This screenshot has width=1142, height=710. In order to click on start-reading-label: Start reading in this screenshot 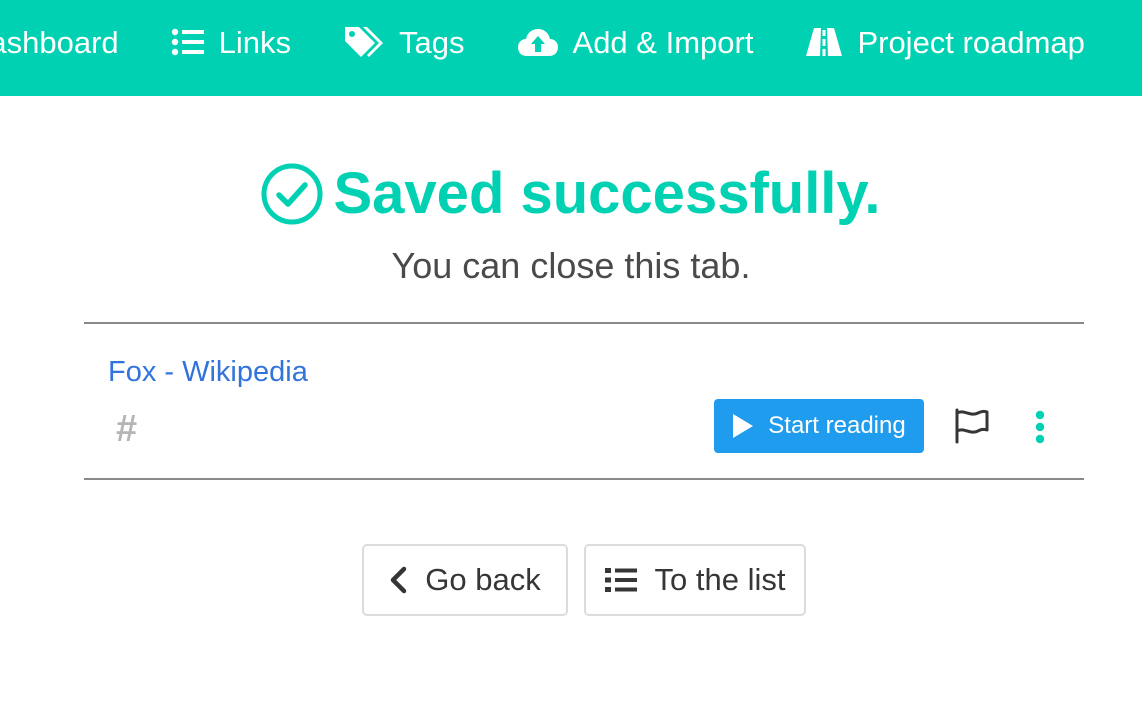, I will do `click(837, 425)`.